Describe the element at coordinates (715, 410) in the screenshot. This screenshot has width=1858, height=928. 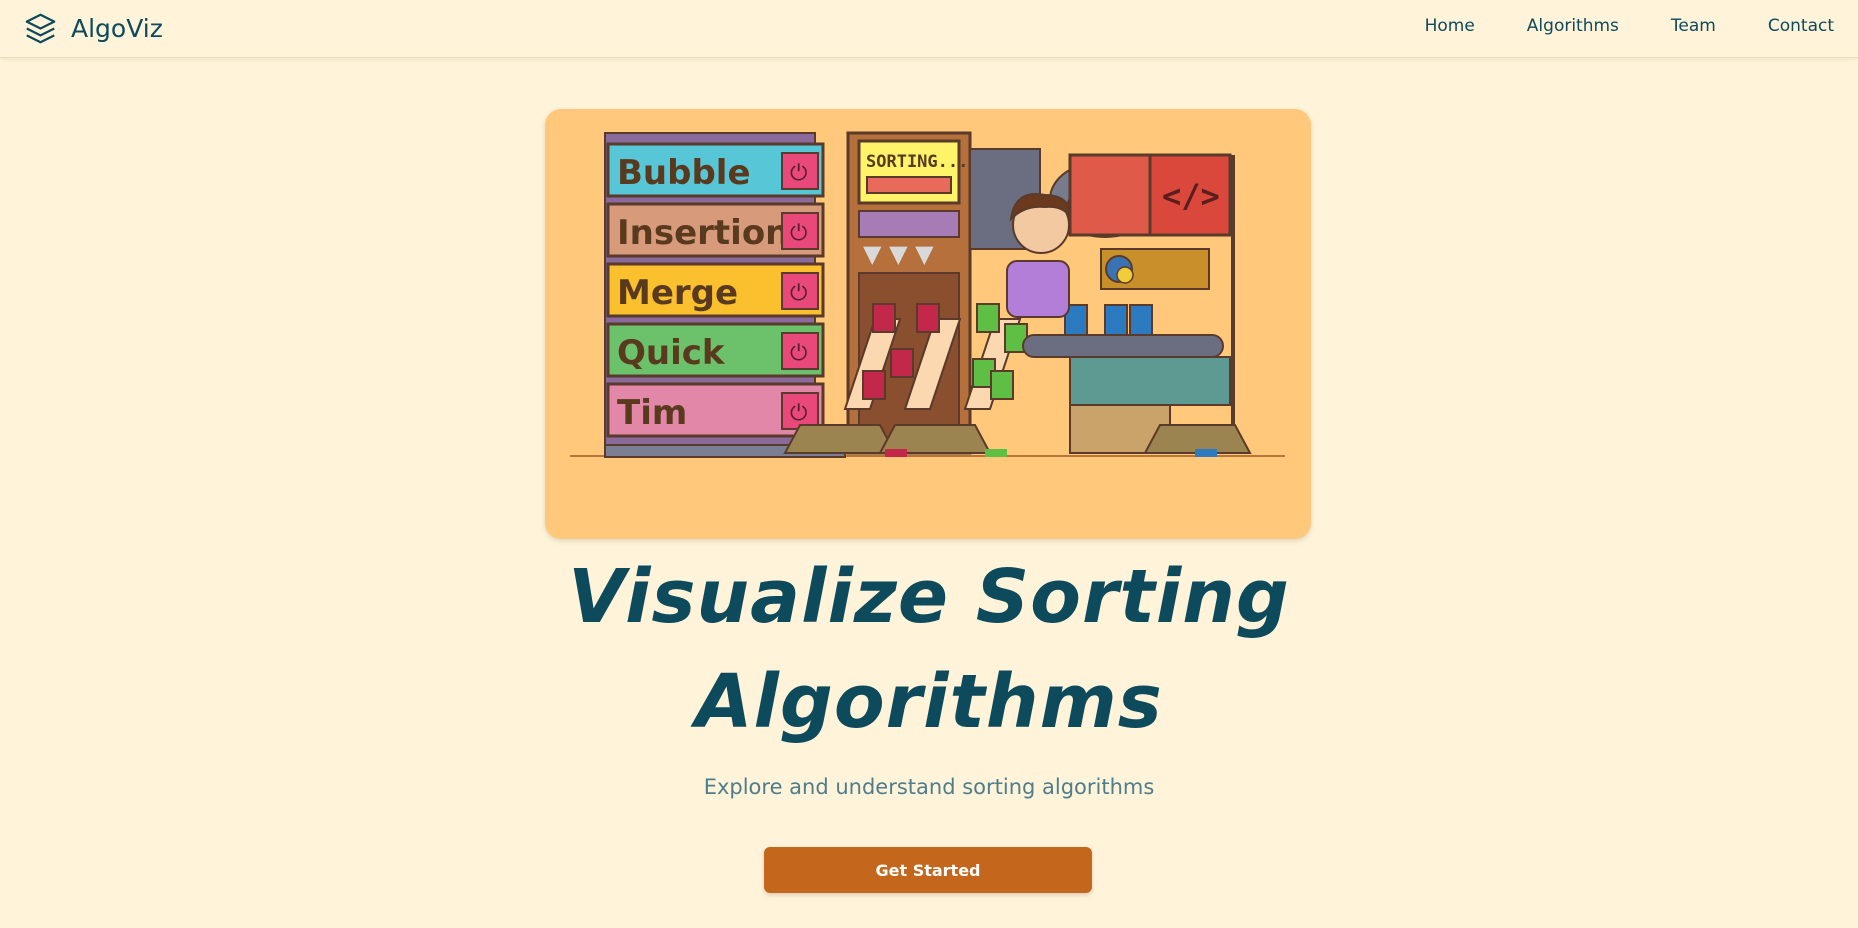
I see `algorithm-card-tim: Tim ⏻` at that location.